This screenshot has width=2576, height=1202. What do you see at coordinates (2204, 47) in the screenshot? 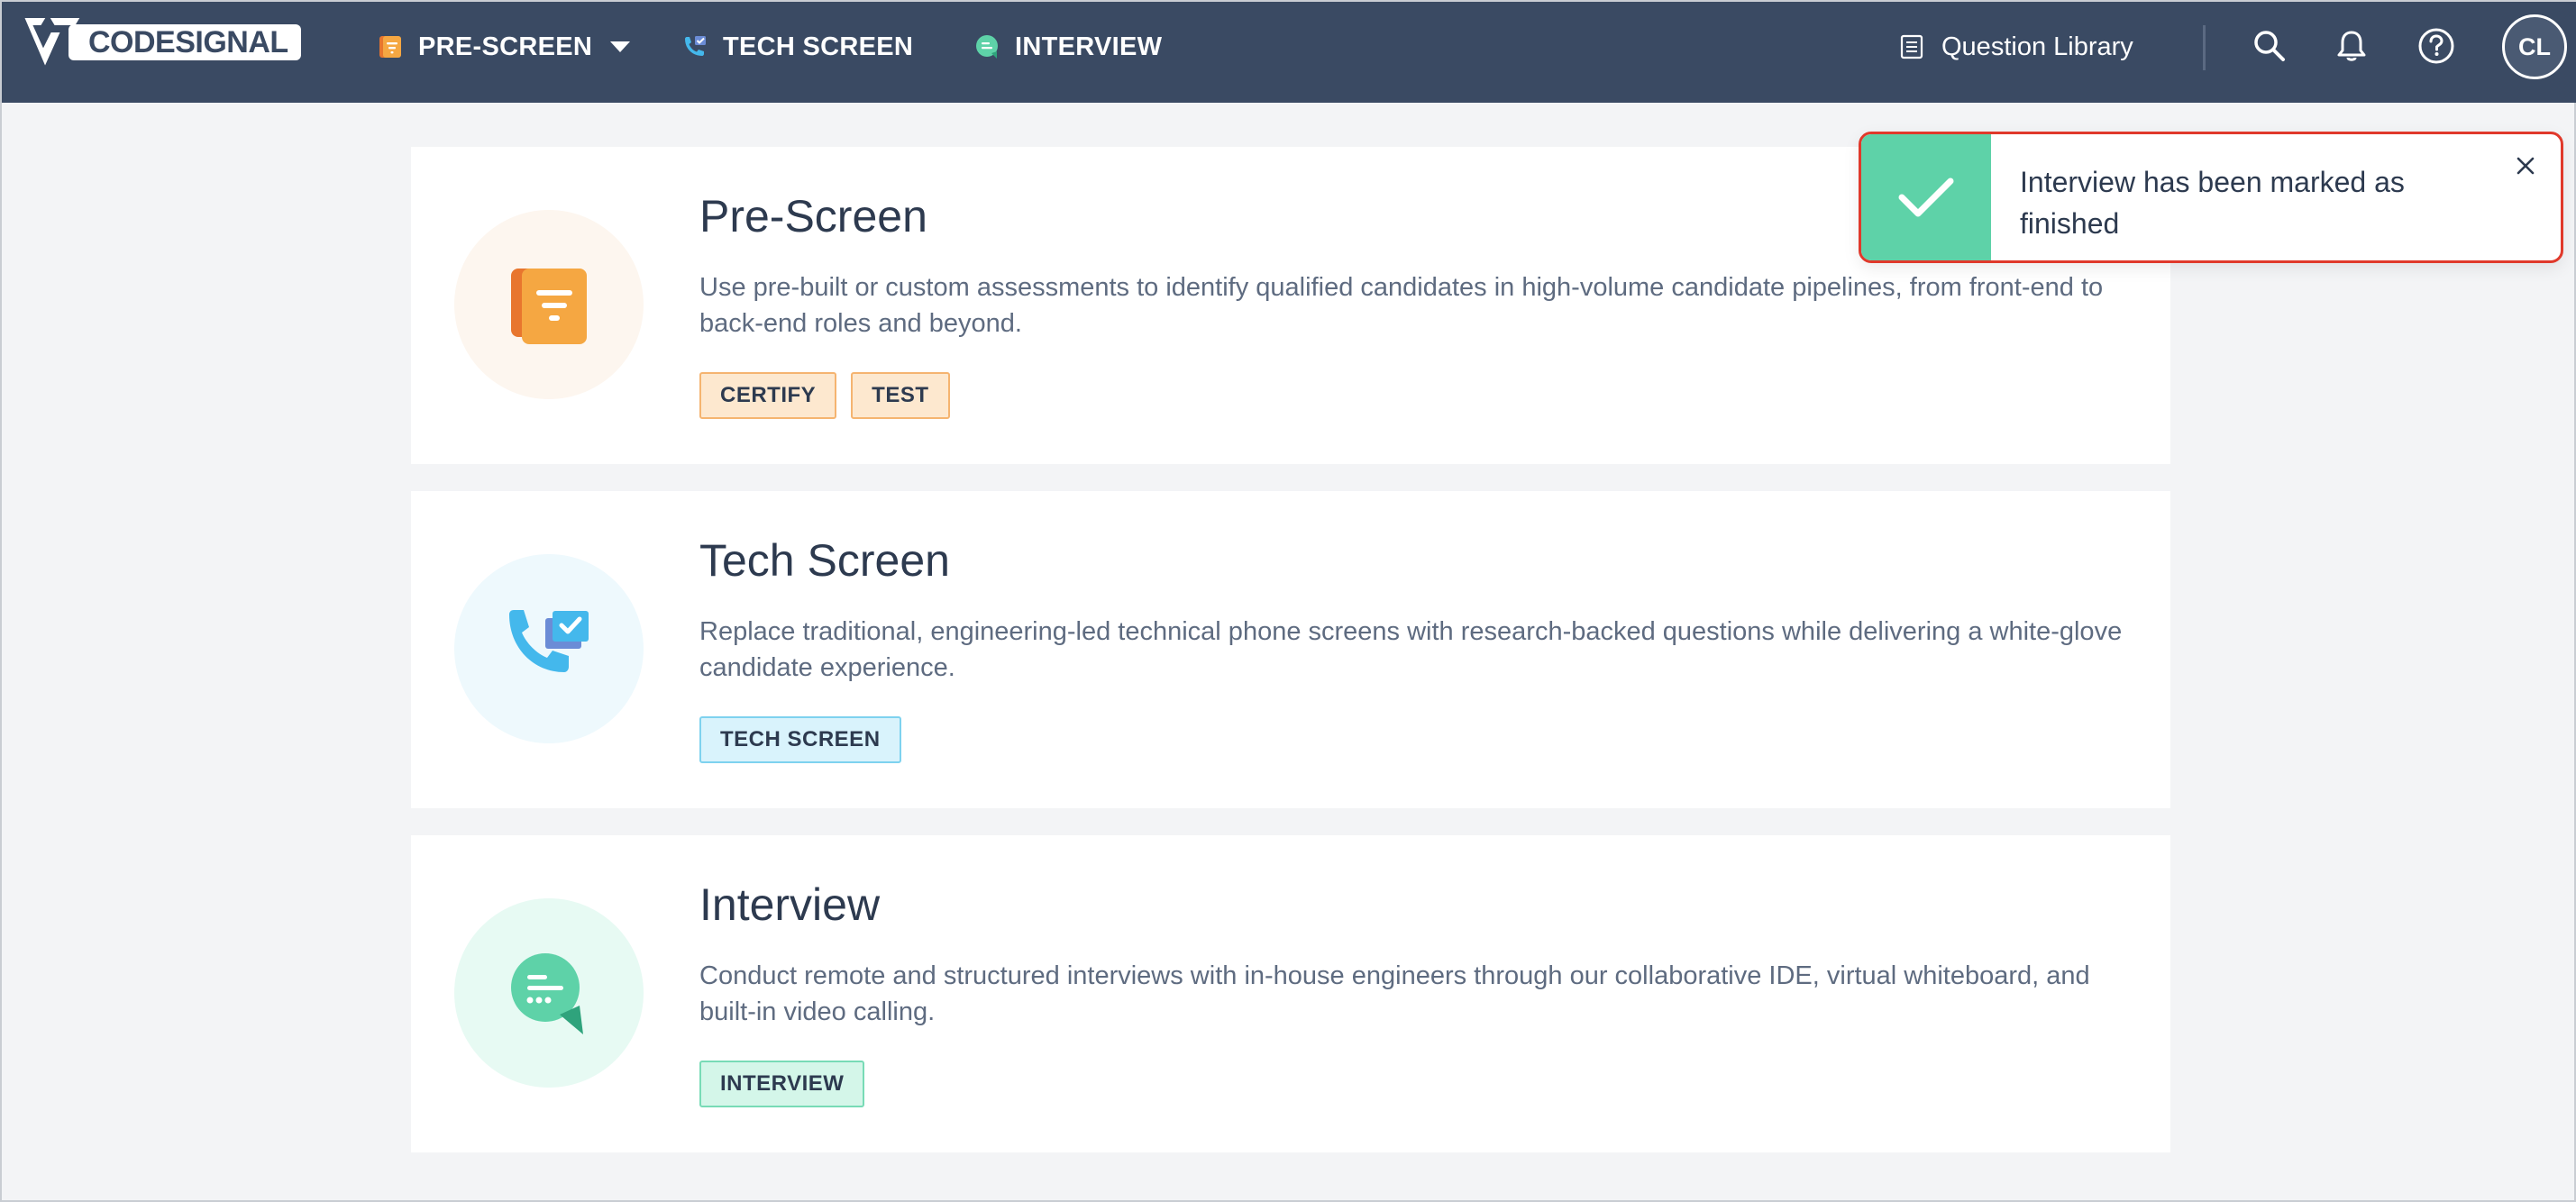
I see `nav-divider` at bounding box center [2204, 47].